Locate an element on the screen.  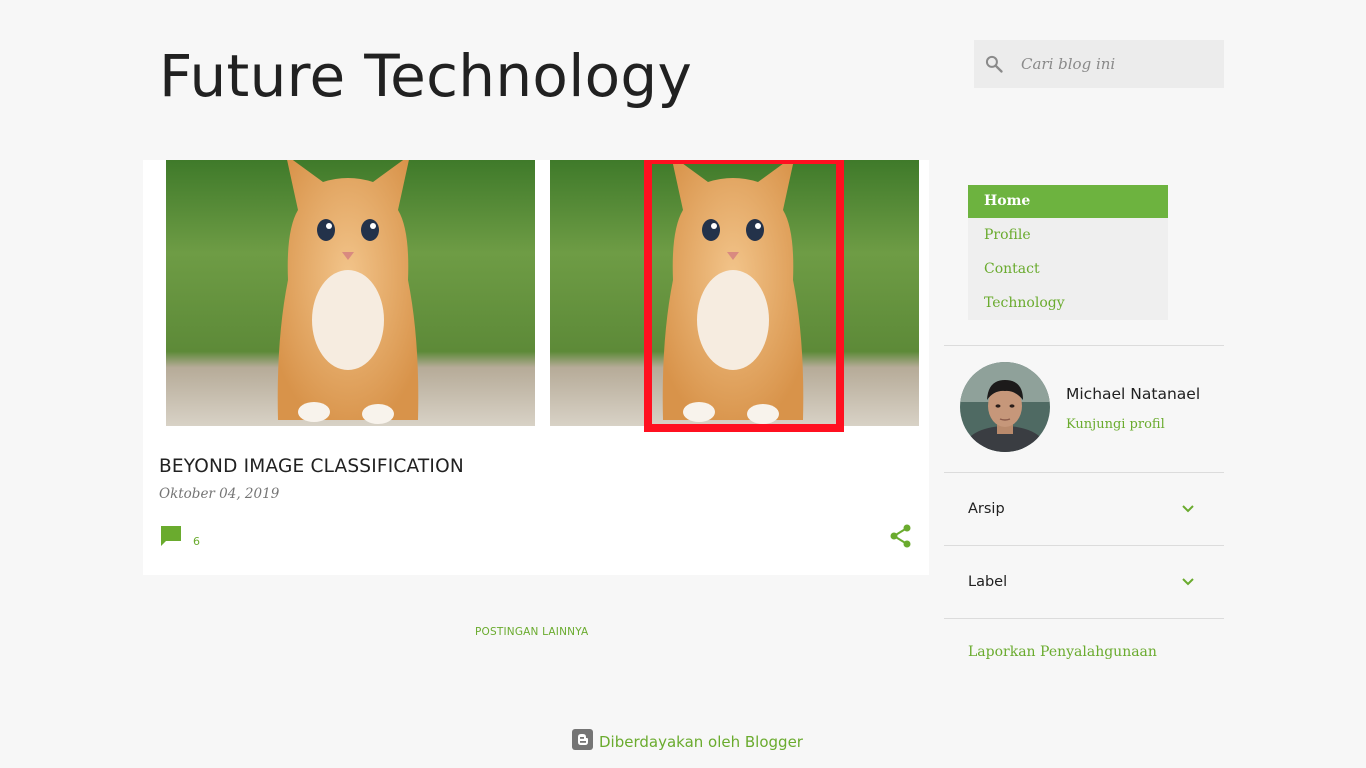
search-box is located at coordinates (1099, 64).